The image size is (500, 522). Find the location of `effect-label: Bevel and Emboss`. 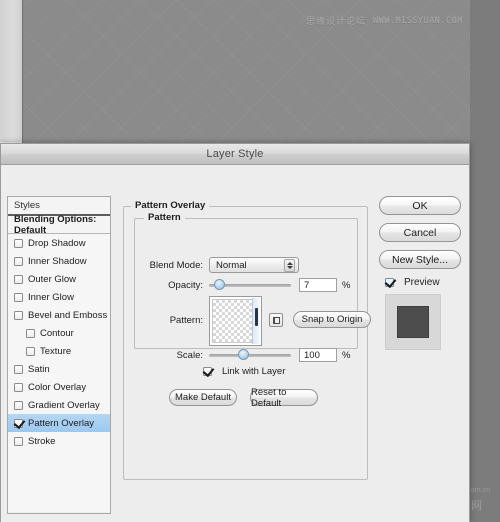

effect-label: Bevel and Emboss is located at coordinates (68, 315).